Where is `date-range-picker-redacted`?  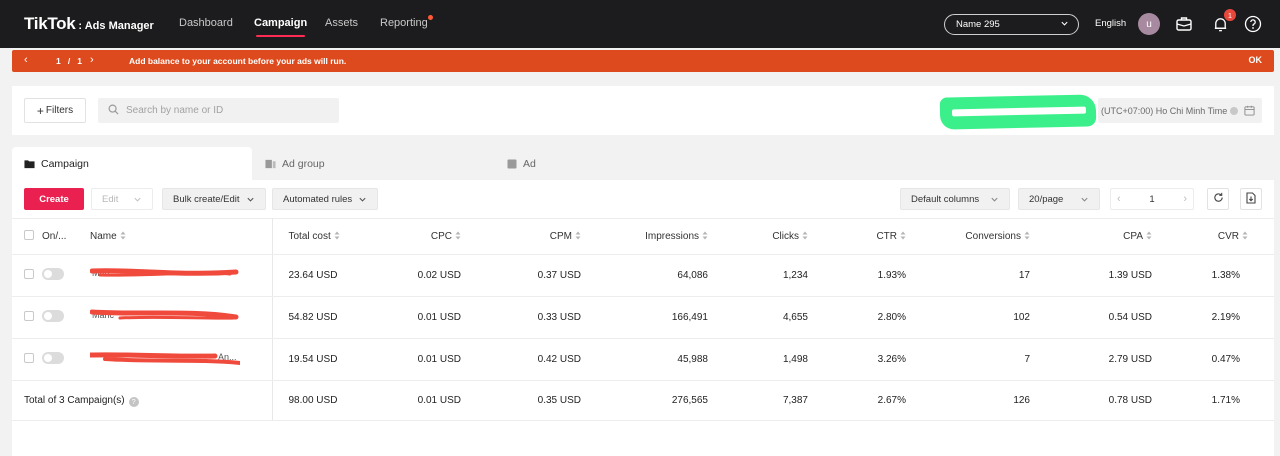
date-range-picker-redacted is located at coordinates (1018, 112).